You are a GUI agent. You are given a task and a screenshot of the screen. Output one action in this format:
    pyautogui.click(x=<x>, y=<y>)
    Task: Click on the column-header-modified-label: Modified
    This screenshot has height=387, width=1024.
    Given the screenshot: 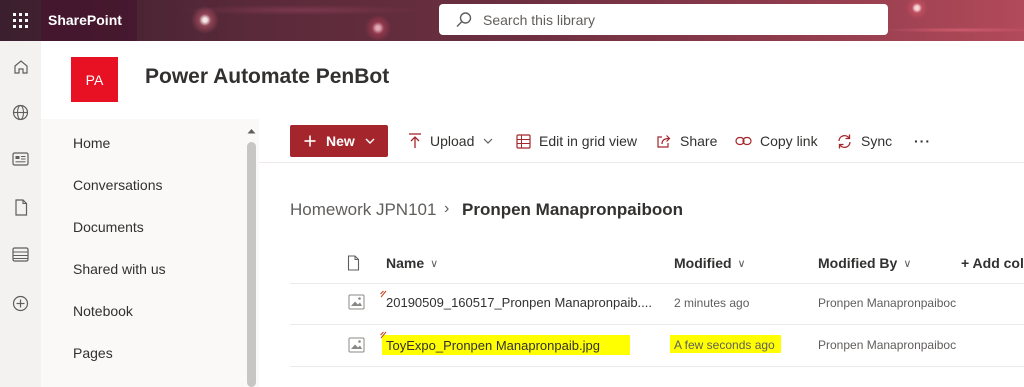 What is the action you would take?
    pyautogui.click(x=703, y=263)
    